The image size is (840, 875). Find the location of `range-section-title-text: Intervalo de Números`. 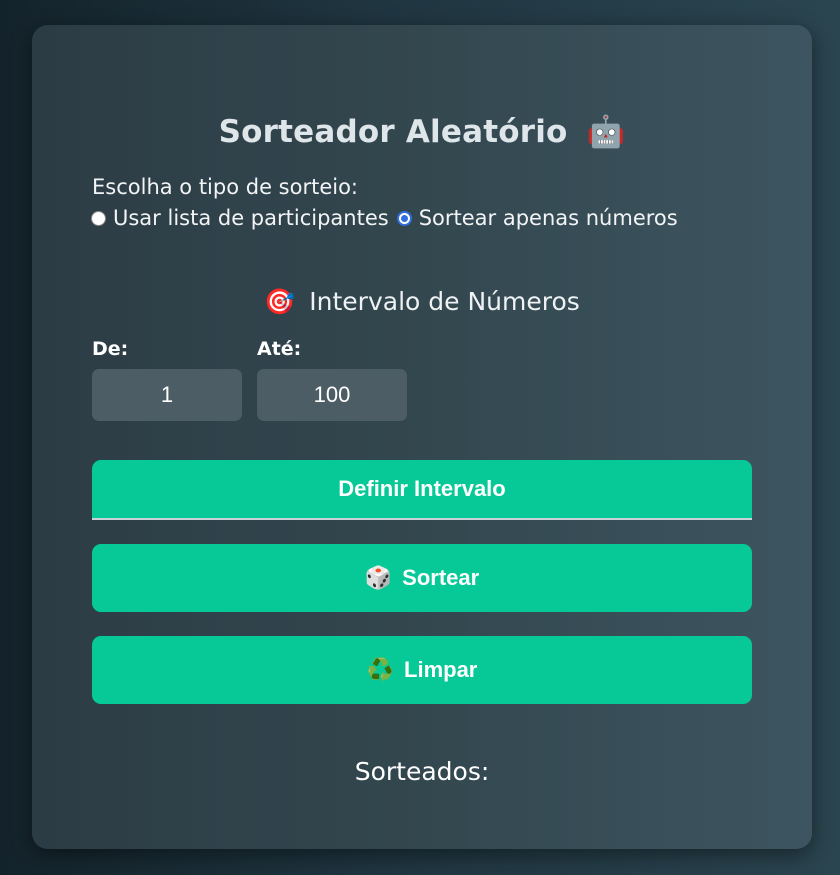

range-section-title-text: Intervalo de Números is located at coordinates (444, 301).